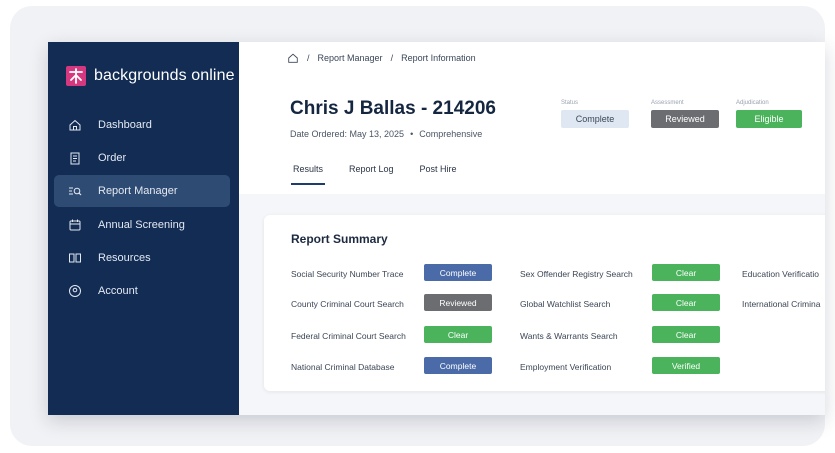 The height and width of the screenshot is (453, 835). Describe the element at coordinates (125, 125) in the screenshot. I see `sidebar-item-label: Dashboard` at that location.